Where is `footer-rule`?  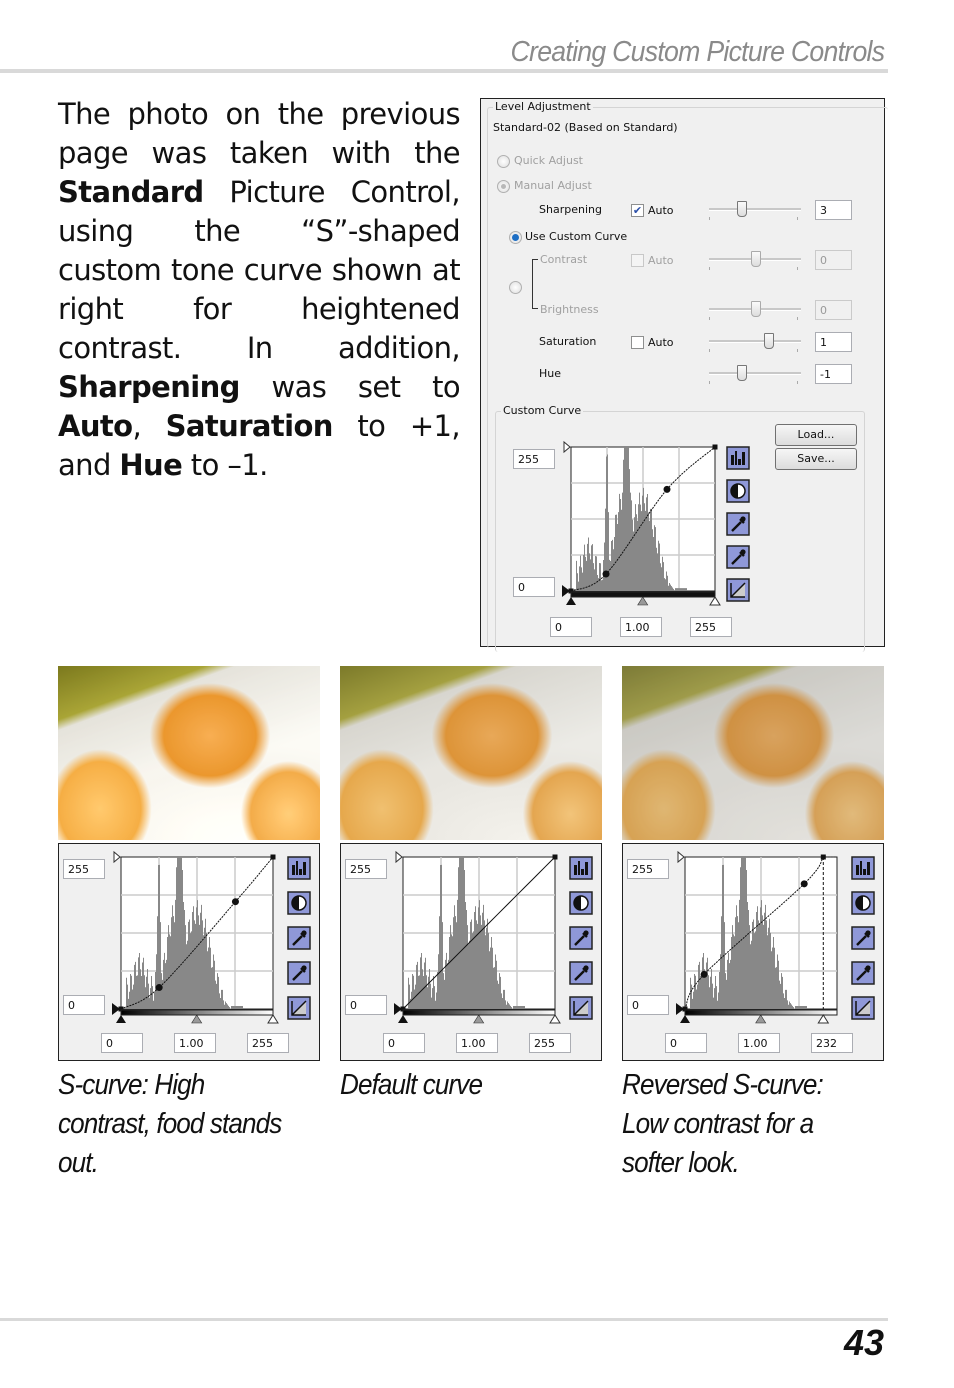
footer-rule is located at coordinates (444, 1319).